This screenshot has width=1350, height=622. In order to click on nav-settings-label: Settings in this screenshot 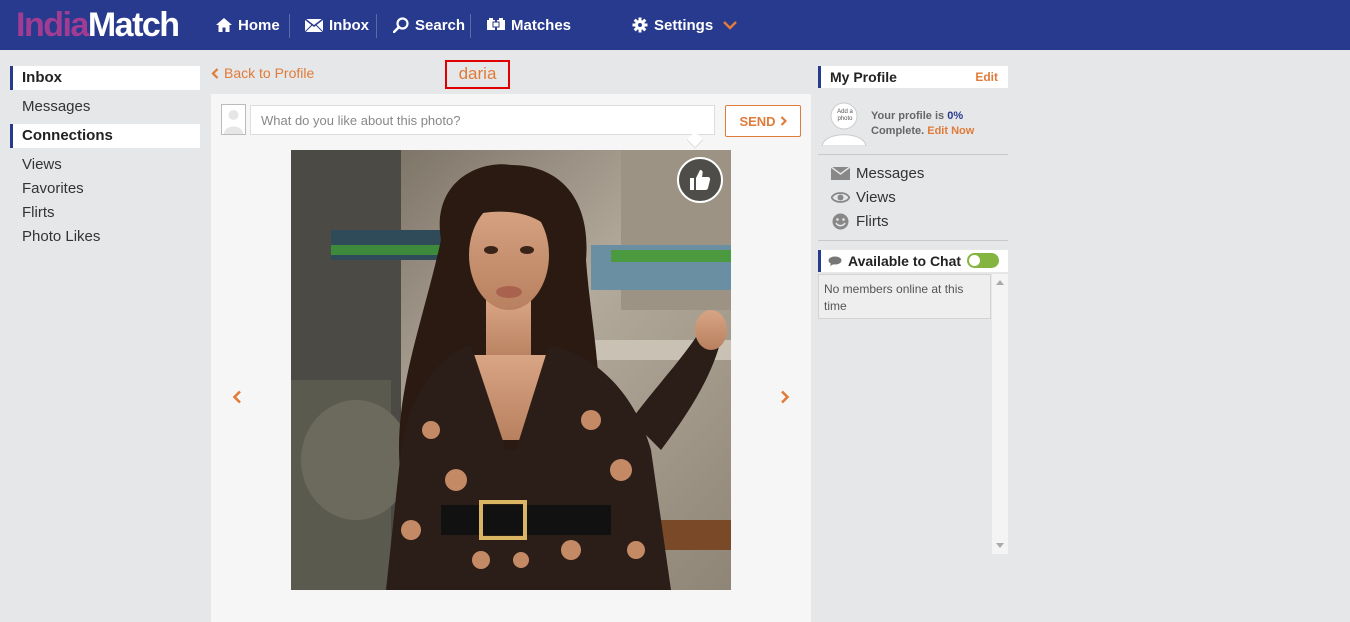, I will do `click(684, 25)`.